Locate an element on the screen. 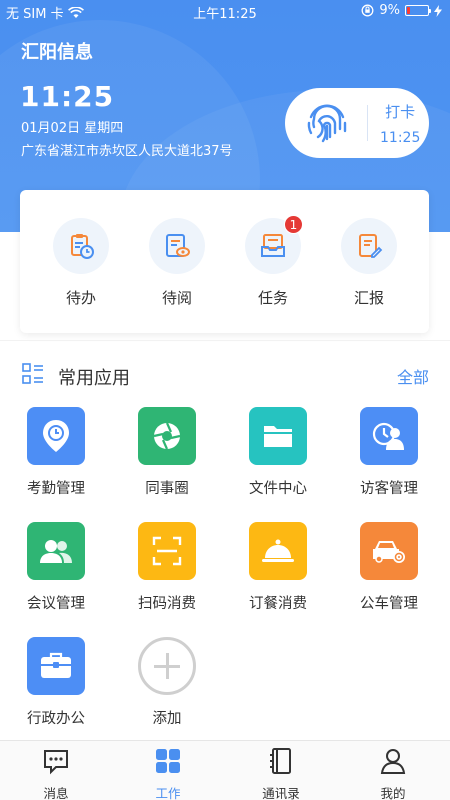 This screenshot has width=450, height=800. location-clock-icon is located at coordinates (56, 436).